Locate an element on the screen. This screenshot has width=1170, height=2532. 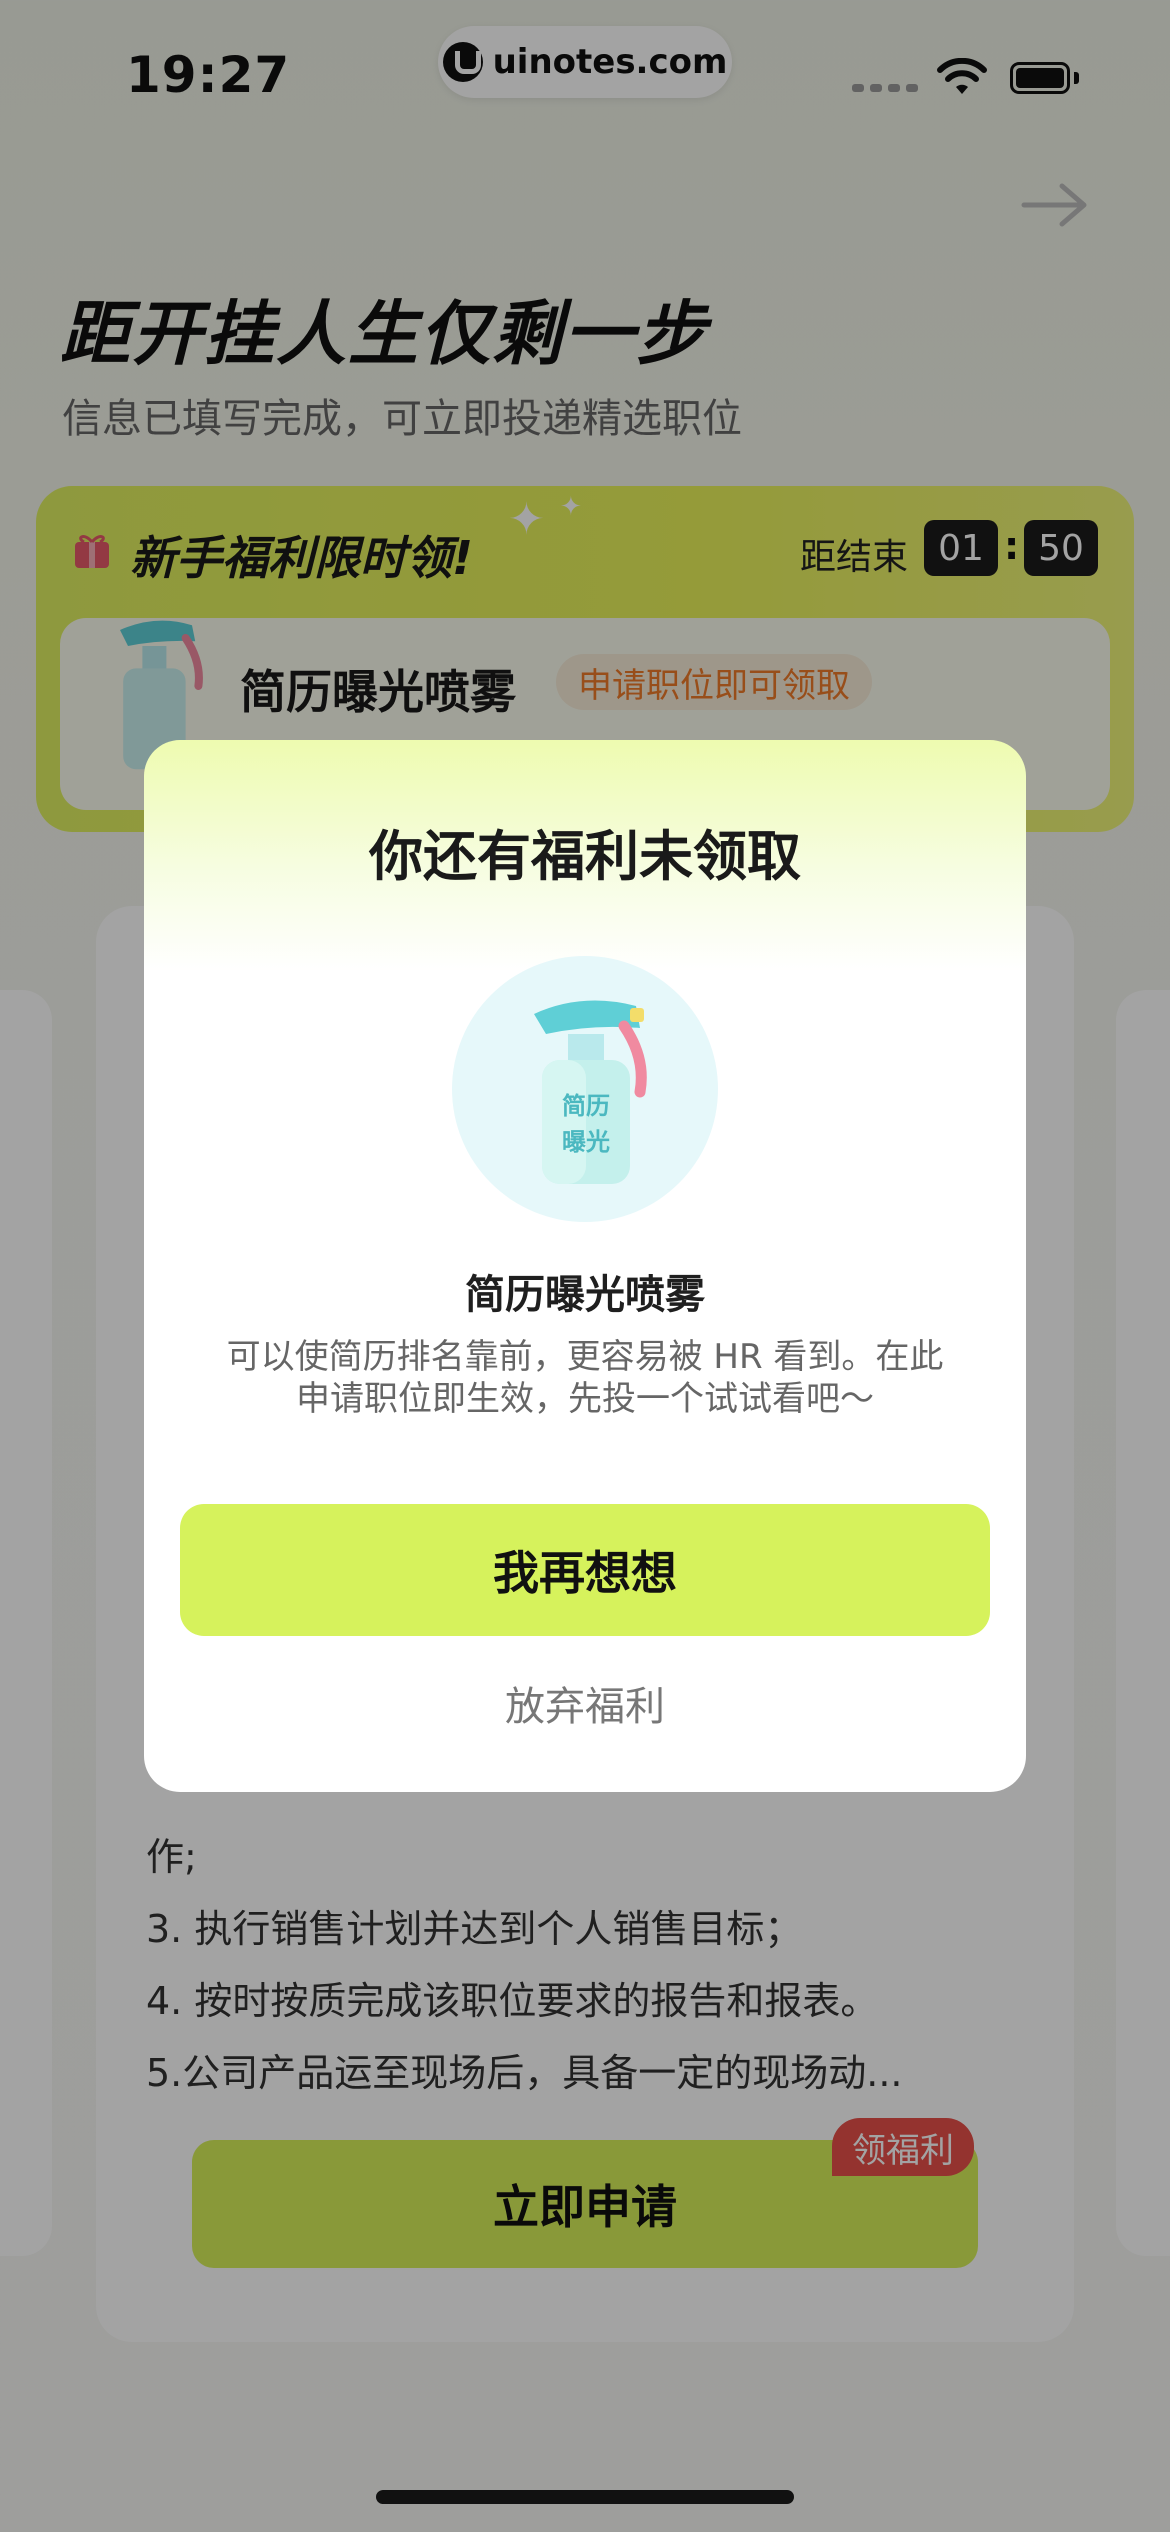
abandon-reward-link: 放弃福利 is located at coordinates (585, 1703).